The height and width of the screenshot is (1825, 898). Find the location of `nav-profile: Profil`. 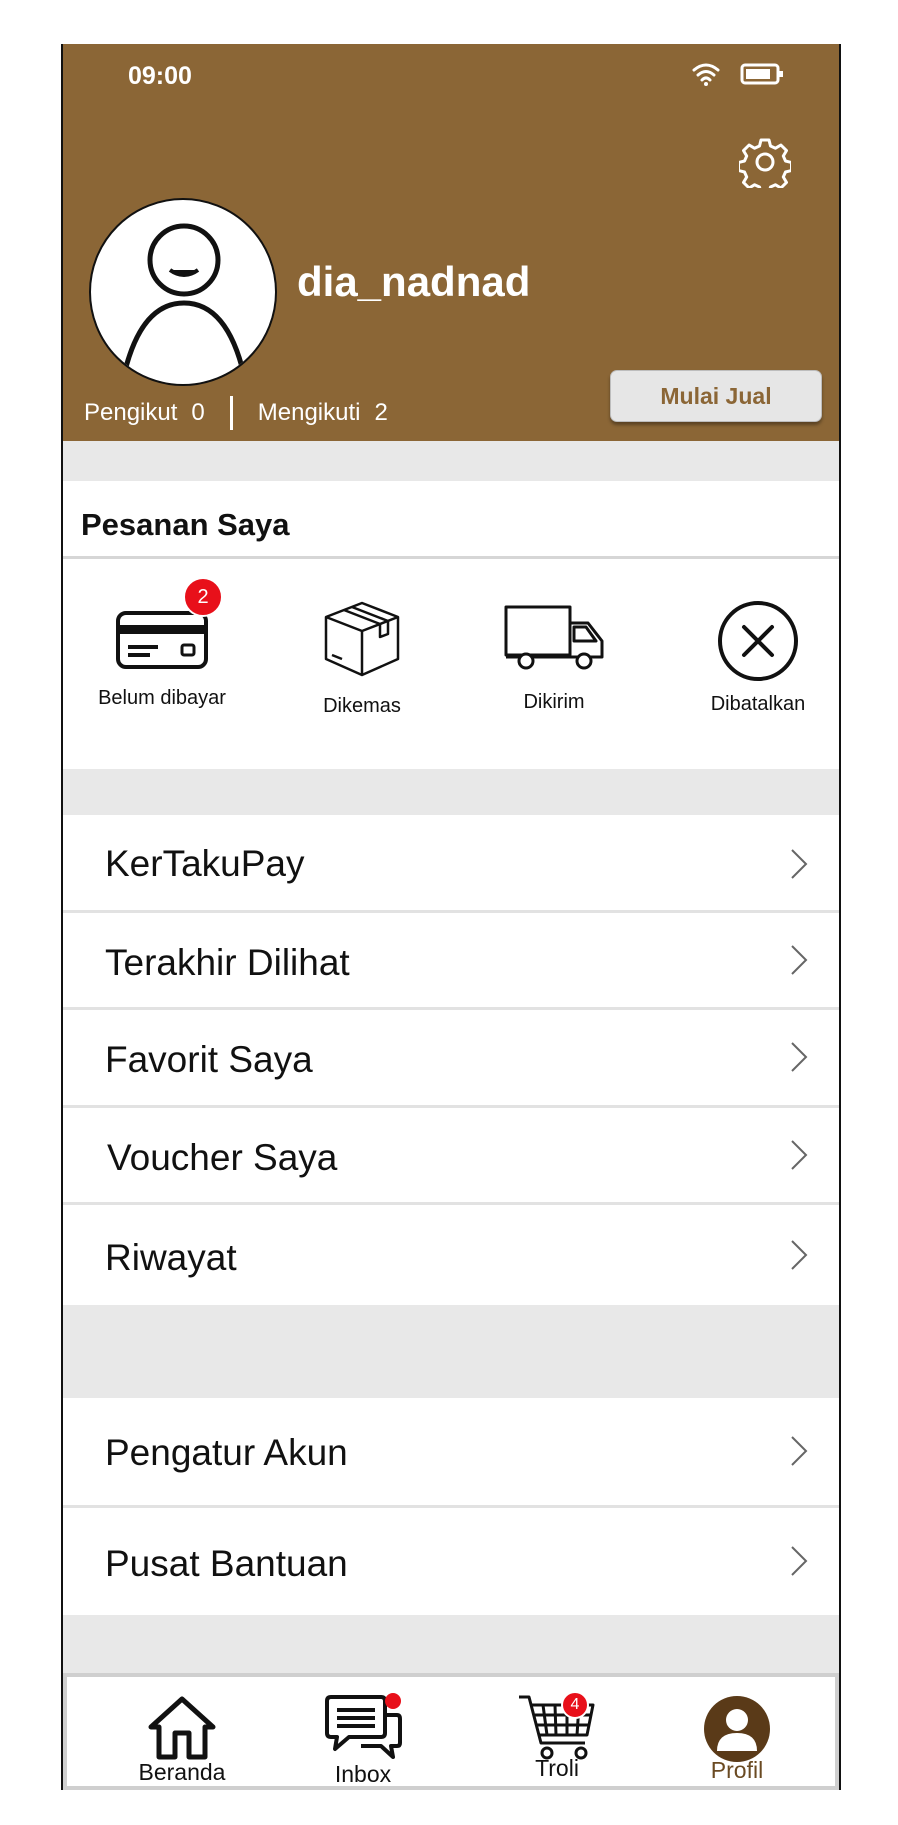

nav-profile: Profil is located at coordinates (737, 1739).